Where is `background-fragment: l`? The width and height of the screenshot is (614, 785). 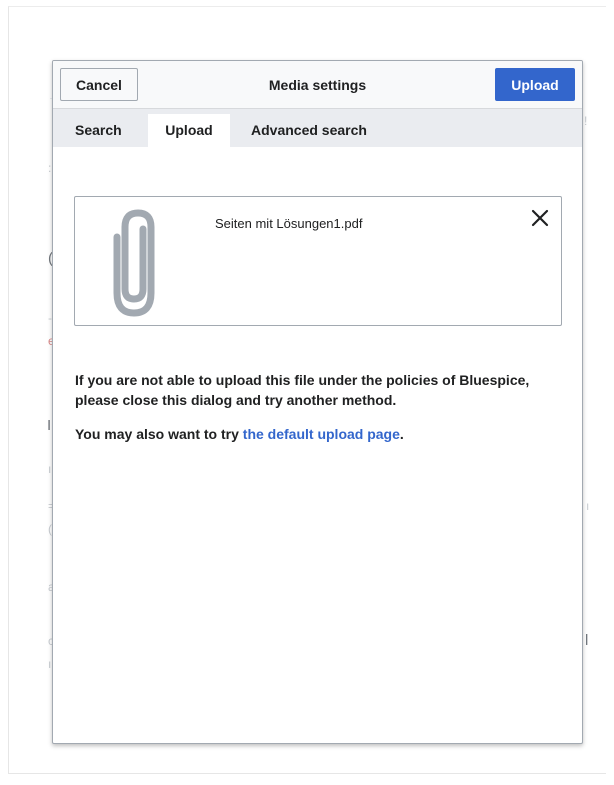
background-fragment: l is located at coordinates (587, 640).